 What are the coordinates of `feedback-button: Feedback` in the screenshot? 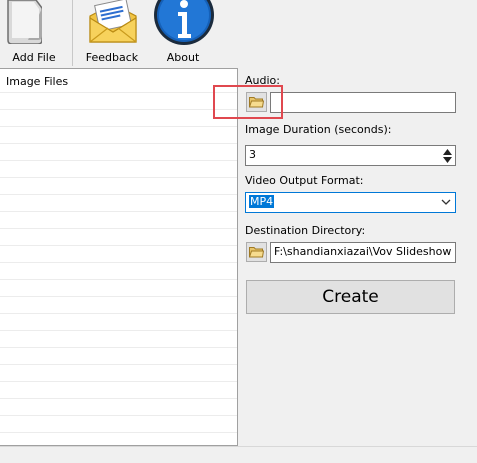 It's located at (112, 33).